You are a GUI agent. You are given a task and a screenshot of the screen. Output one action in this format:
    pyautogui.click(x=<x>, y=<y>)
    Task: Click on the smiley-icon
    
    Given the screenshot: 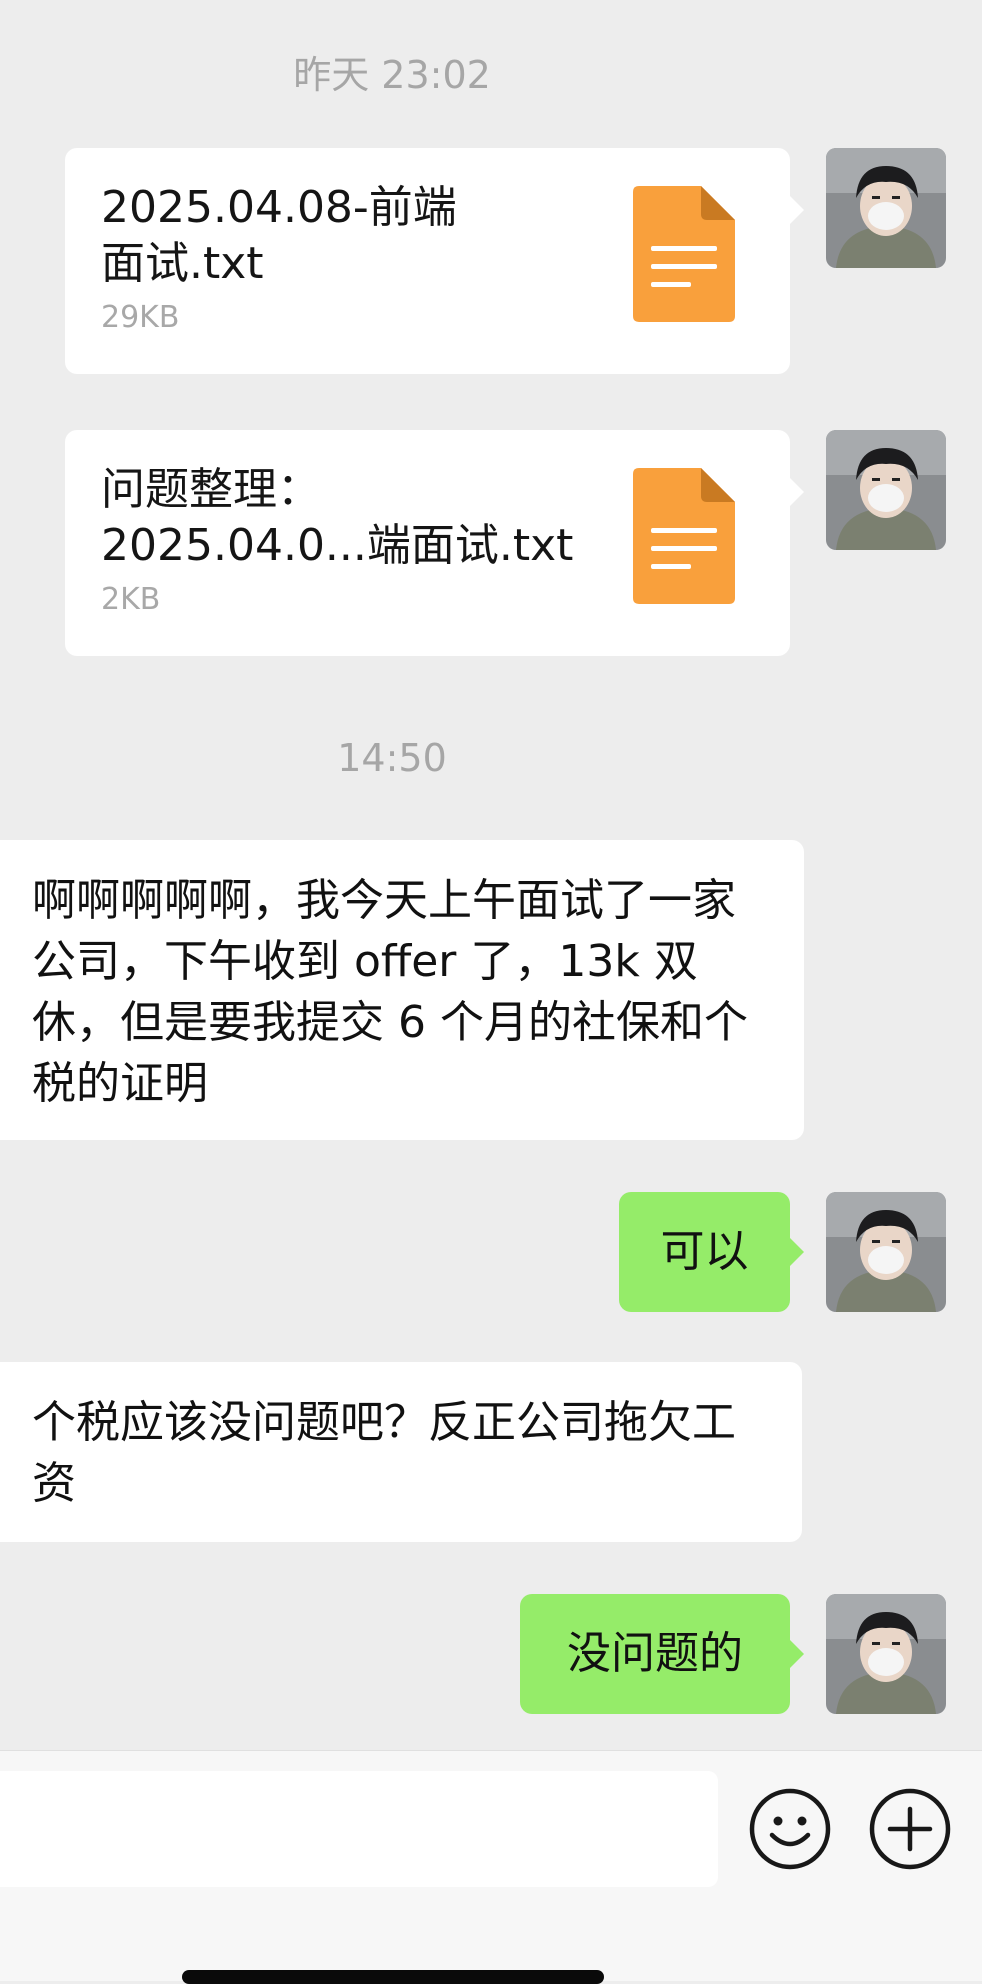 What is the action you would take?
    pyautogui.click(x=790, y=1829)
    